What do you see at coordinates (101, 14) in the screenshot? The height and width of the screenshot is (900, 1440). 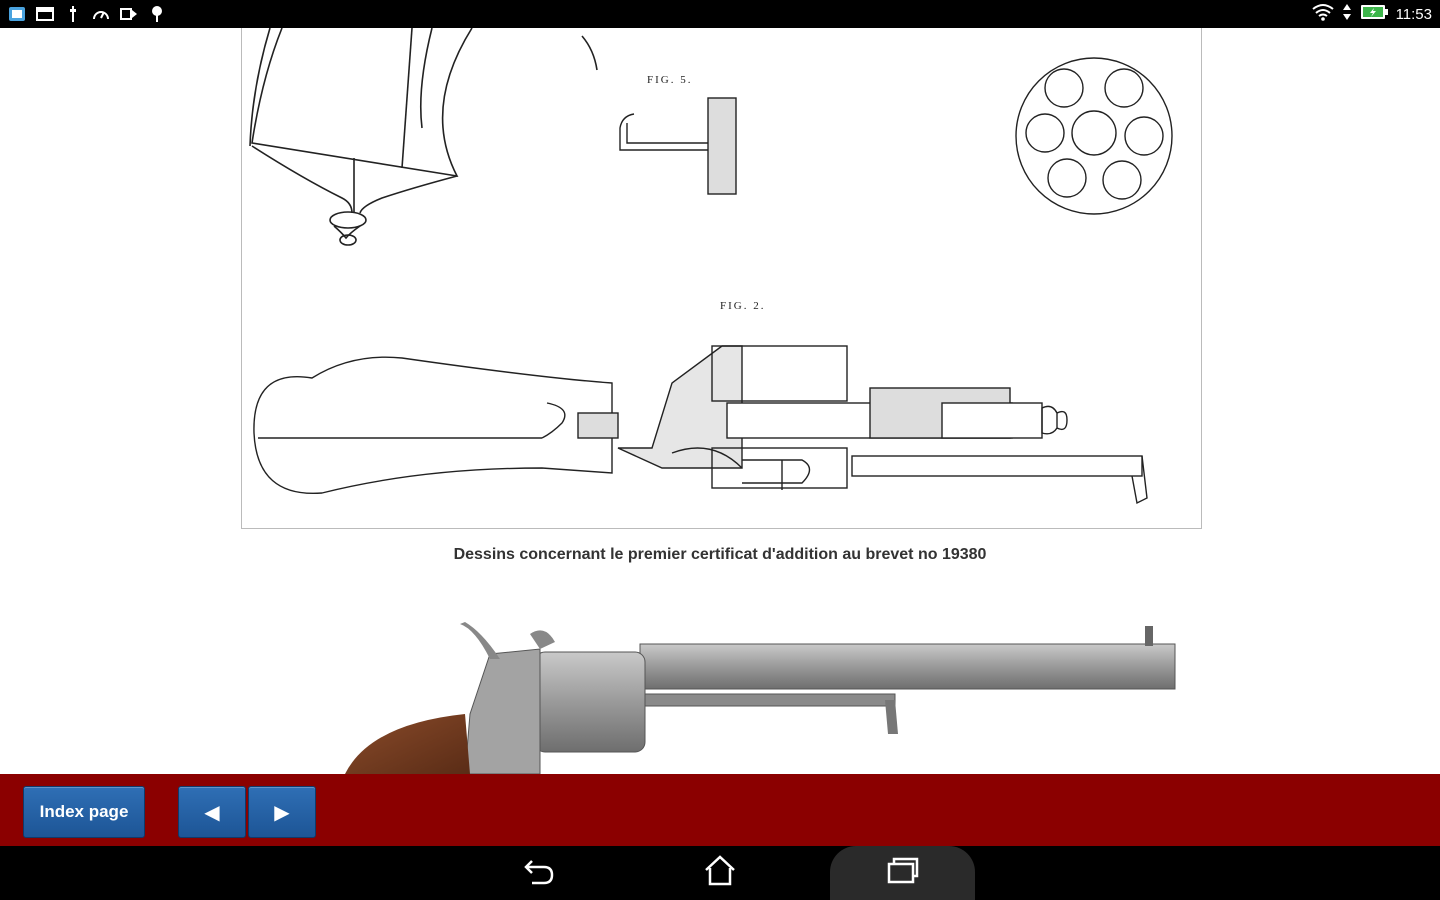 I see `speed-icon` at bounding box center [101, 14].